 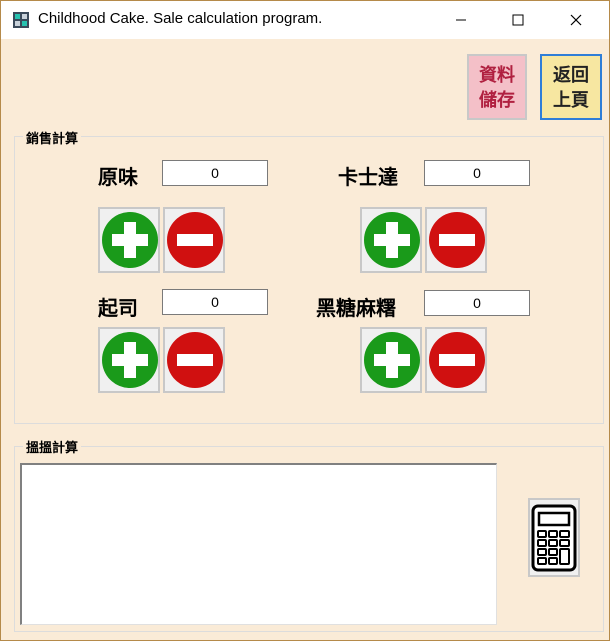 I want to click on minus-button-custard, so click(x=456, y=240).